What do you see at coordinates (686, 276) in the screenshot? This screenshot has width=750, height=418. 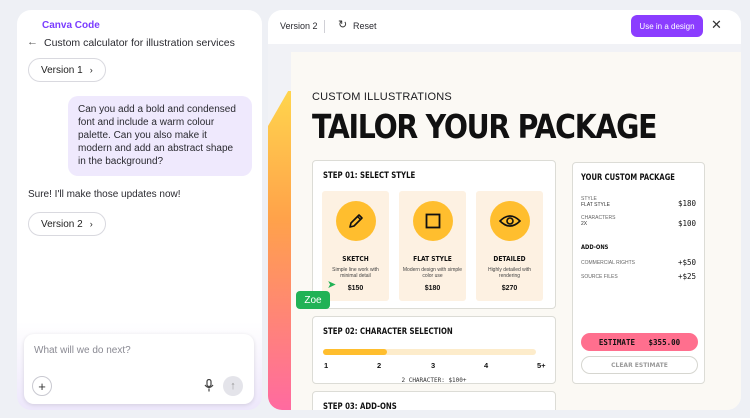 I see `addon-price: +$25` at bounding box center [686, 276].